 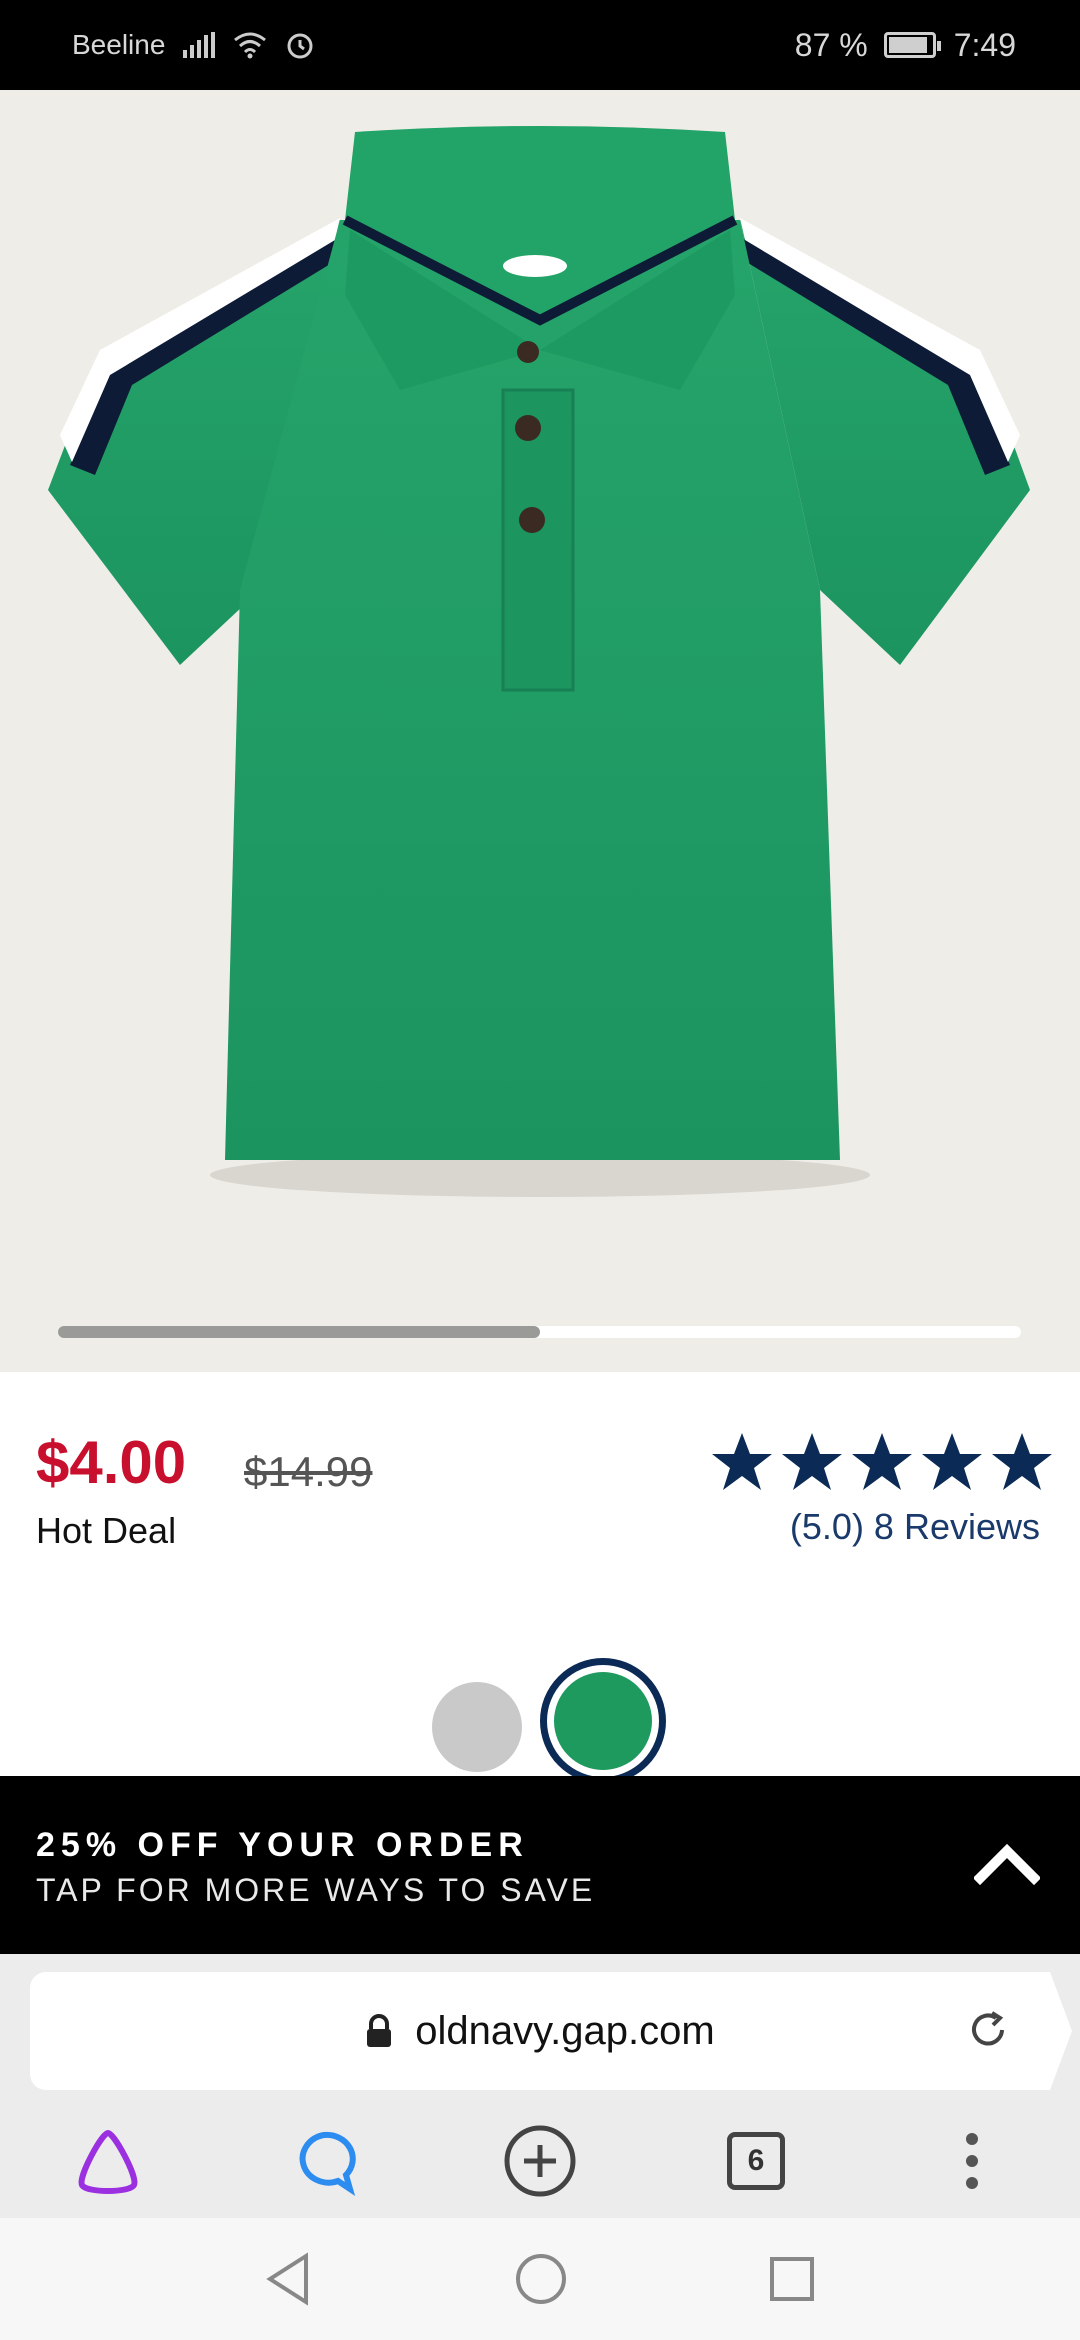 I want to click on battery-percent: 87 %, so click(x=831, y=44).